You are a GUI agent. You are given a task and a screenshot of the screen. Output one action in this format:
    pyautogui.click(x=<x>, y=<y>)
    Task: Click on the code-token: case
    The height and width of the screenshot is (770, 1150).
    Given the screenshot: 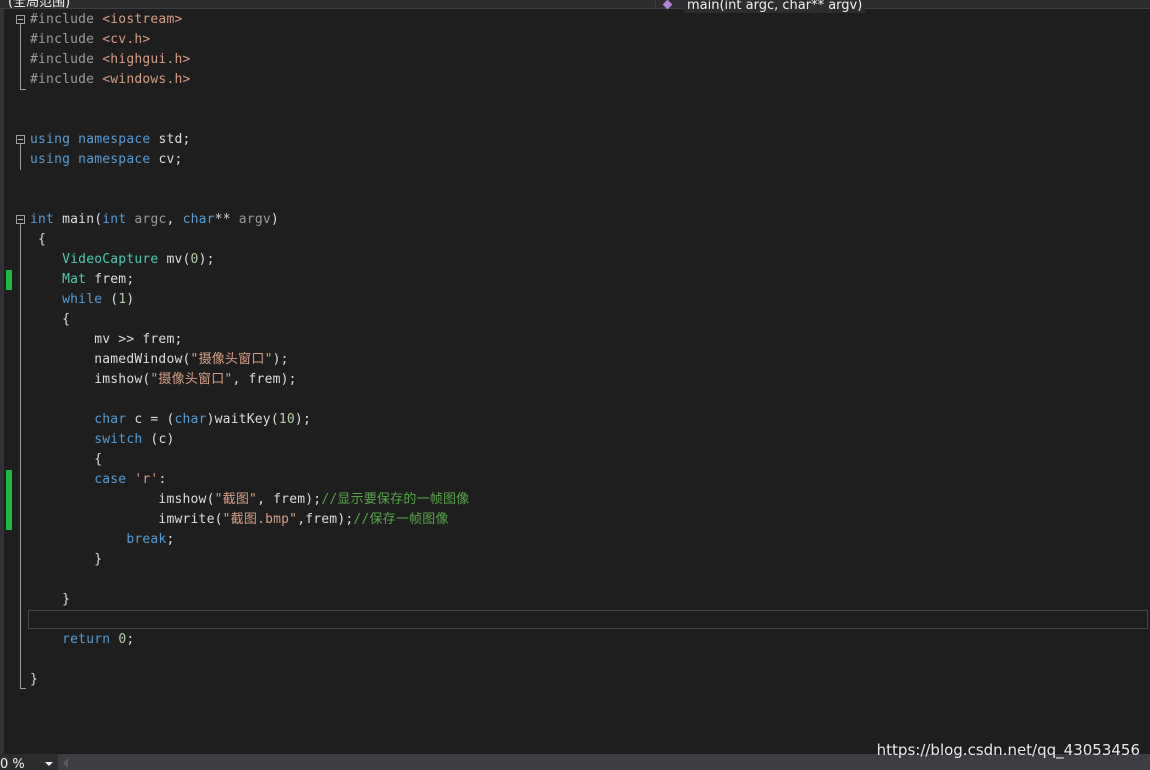 What is the action you would take?
    pyautogui.click(x=110, y=479)
    